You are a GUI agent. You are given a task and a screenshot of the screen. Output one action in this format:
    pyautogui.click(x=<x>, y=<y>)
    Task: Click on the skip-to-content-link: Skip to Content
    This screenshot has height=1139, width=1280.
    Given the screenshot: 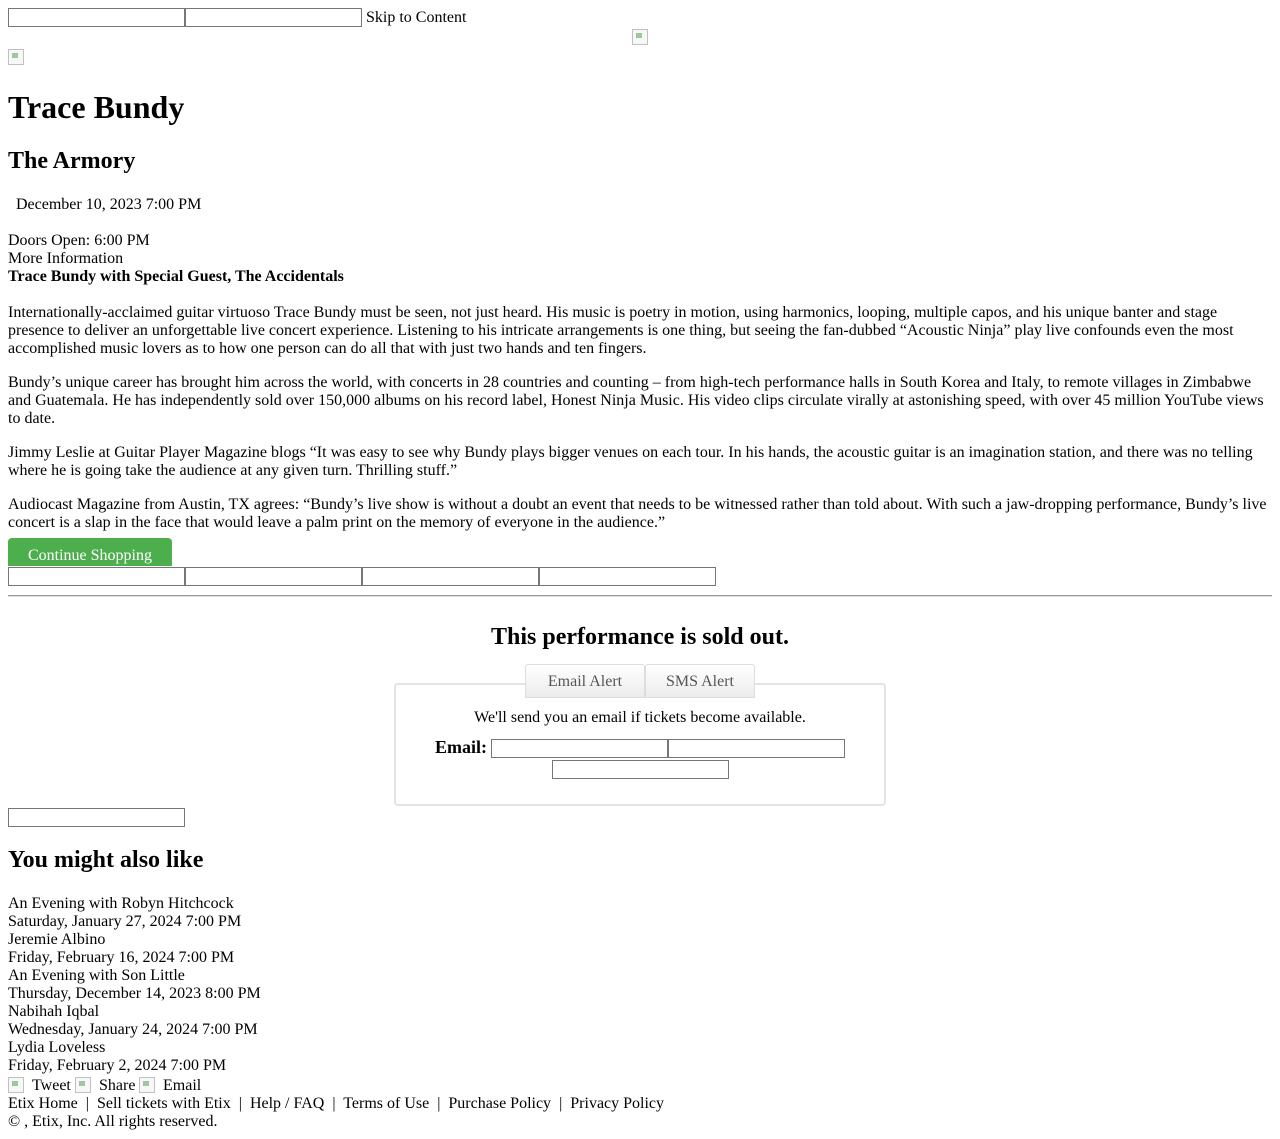 What is the action you would take?
    pyautogui.click(x=416, y=18)
    